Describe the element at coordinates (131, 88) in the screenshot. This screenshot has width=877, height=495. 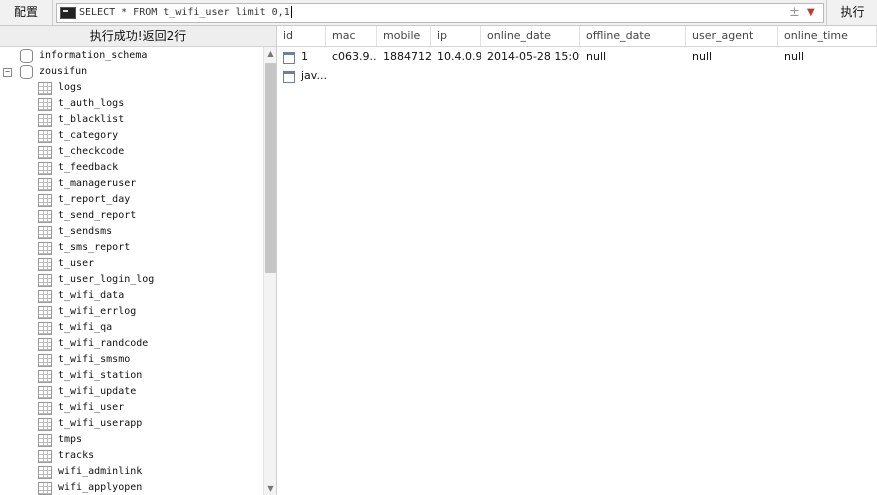
I see `tree-table-logs: logs` at that location.